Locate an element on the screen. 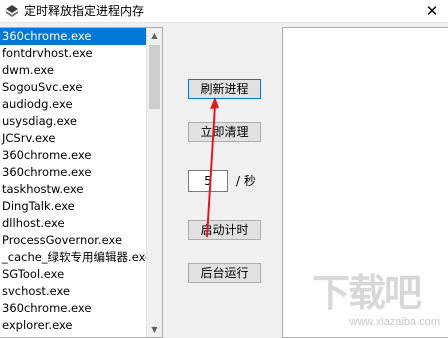  list-item: DingTalk.exe is located at coordinates (74, 206).